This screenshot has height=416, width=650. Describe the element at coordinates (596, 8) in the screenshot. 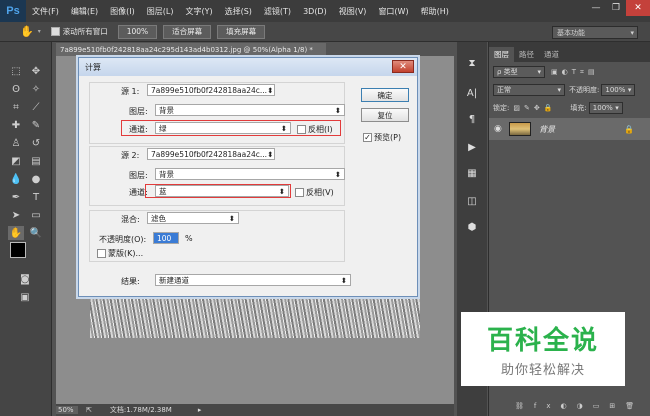

I see `minimize-icon: —` at that location.